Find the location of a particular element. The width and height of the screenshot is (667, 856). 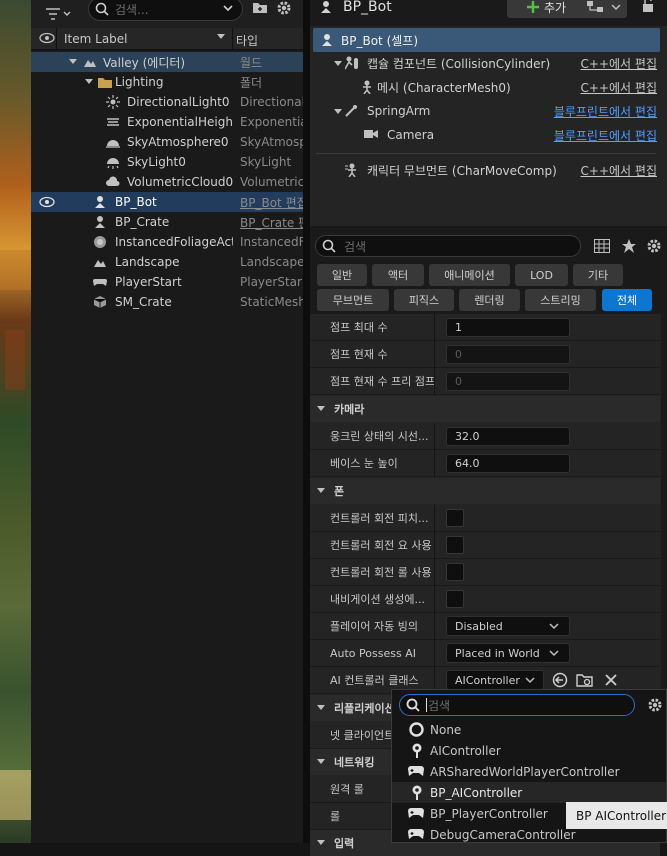

skylight-icon is located at coordinates (113, 162).